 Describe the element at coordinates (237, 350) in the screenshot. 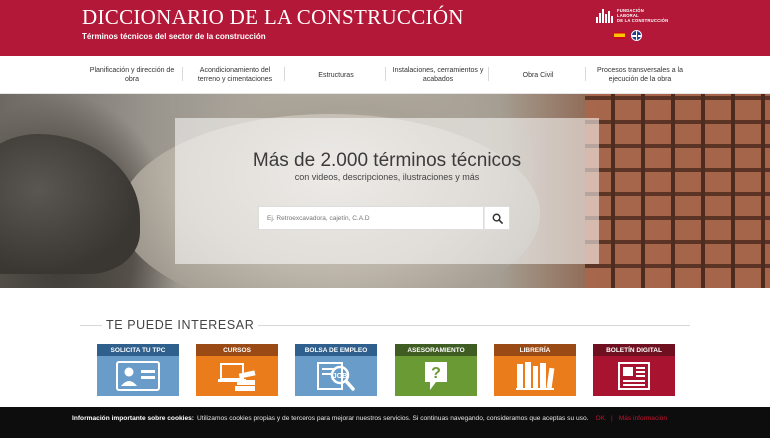

I see `tile-label: CURSOS` at that location.